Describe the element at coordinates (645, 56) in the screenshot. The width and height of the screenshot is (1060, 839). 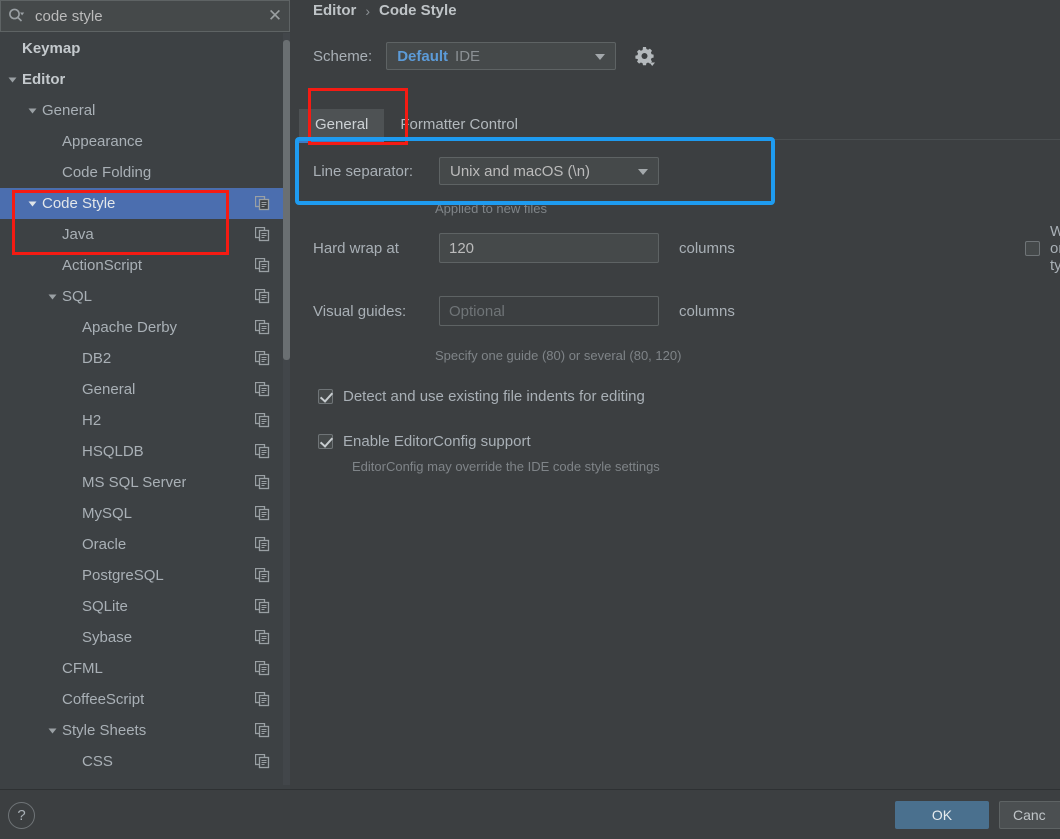
I see `gear-icon` at that location.